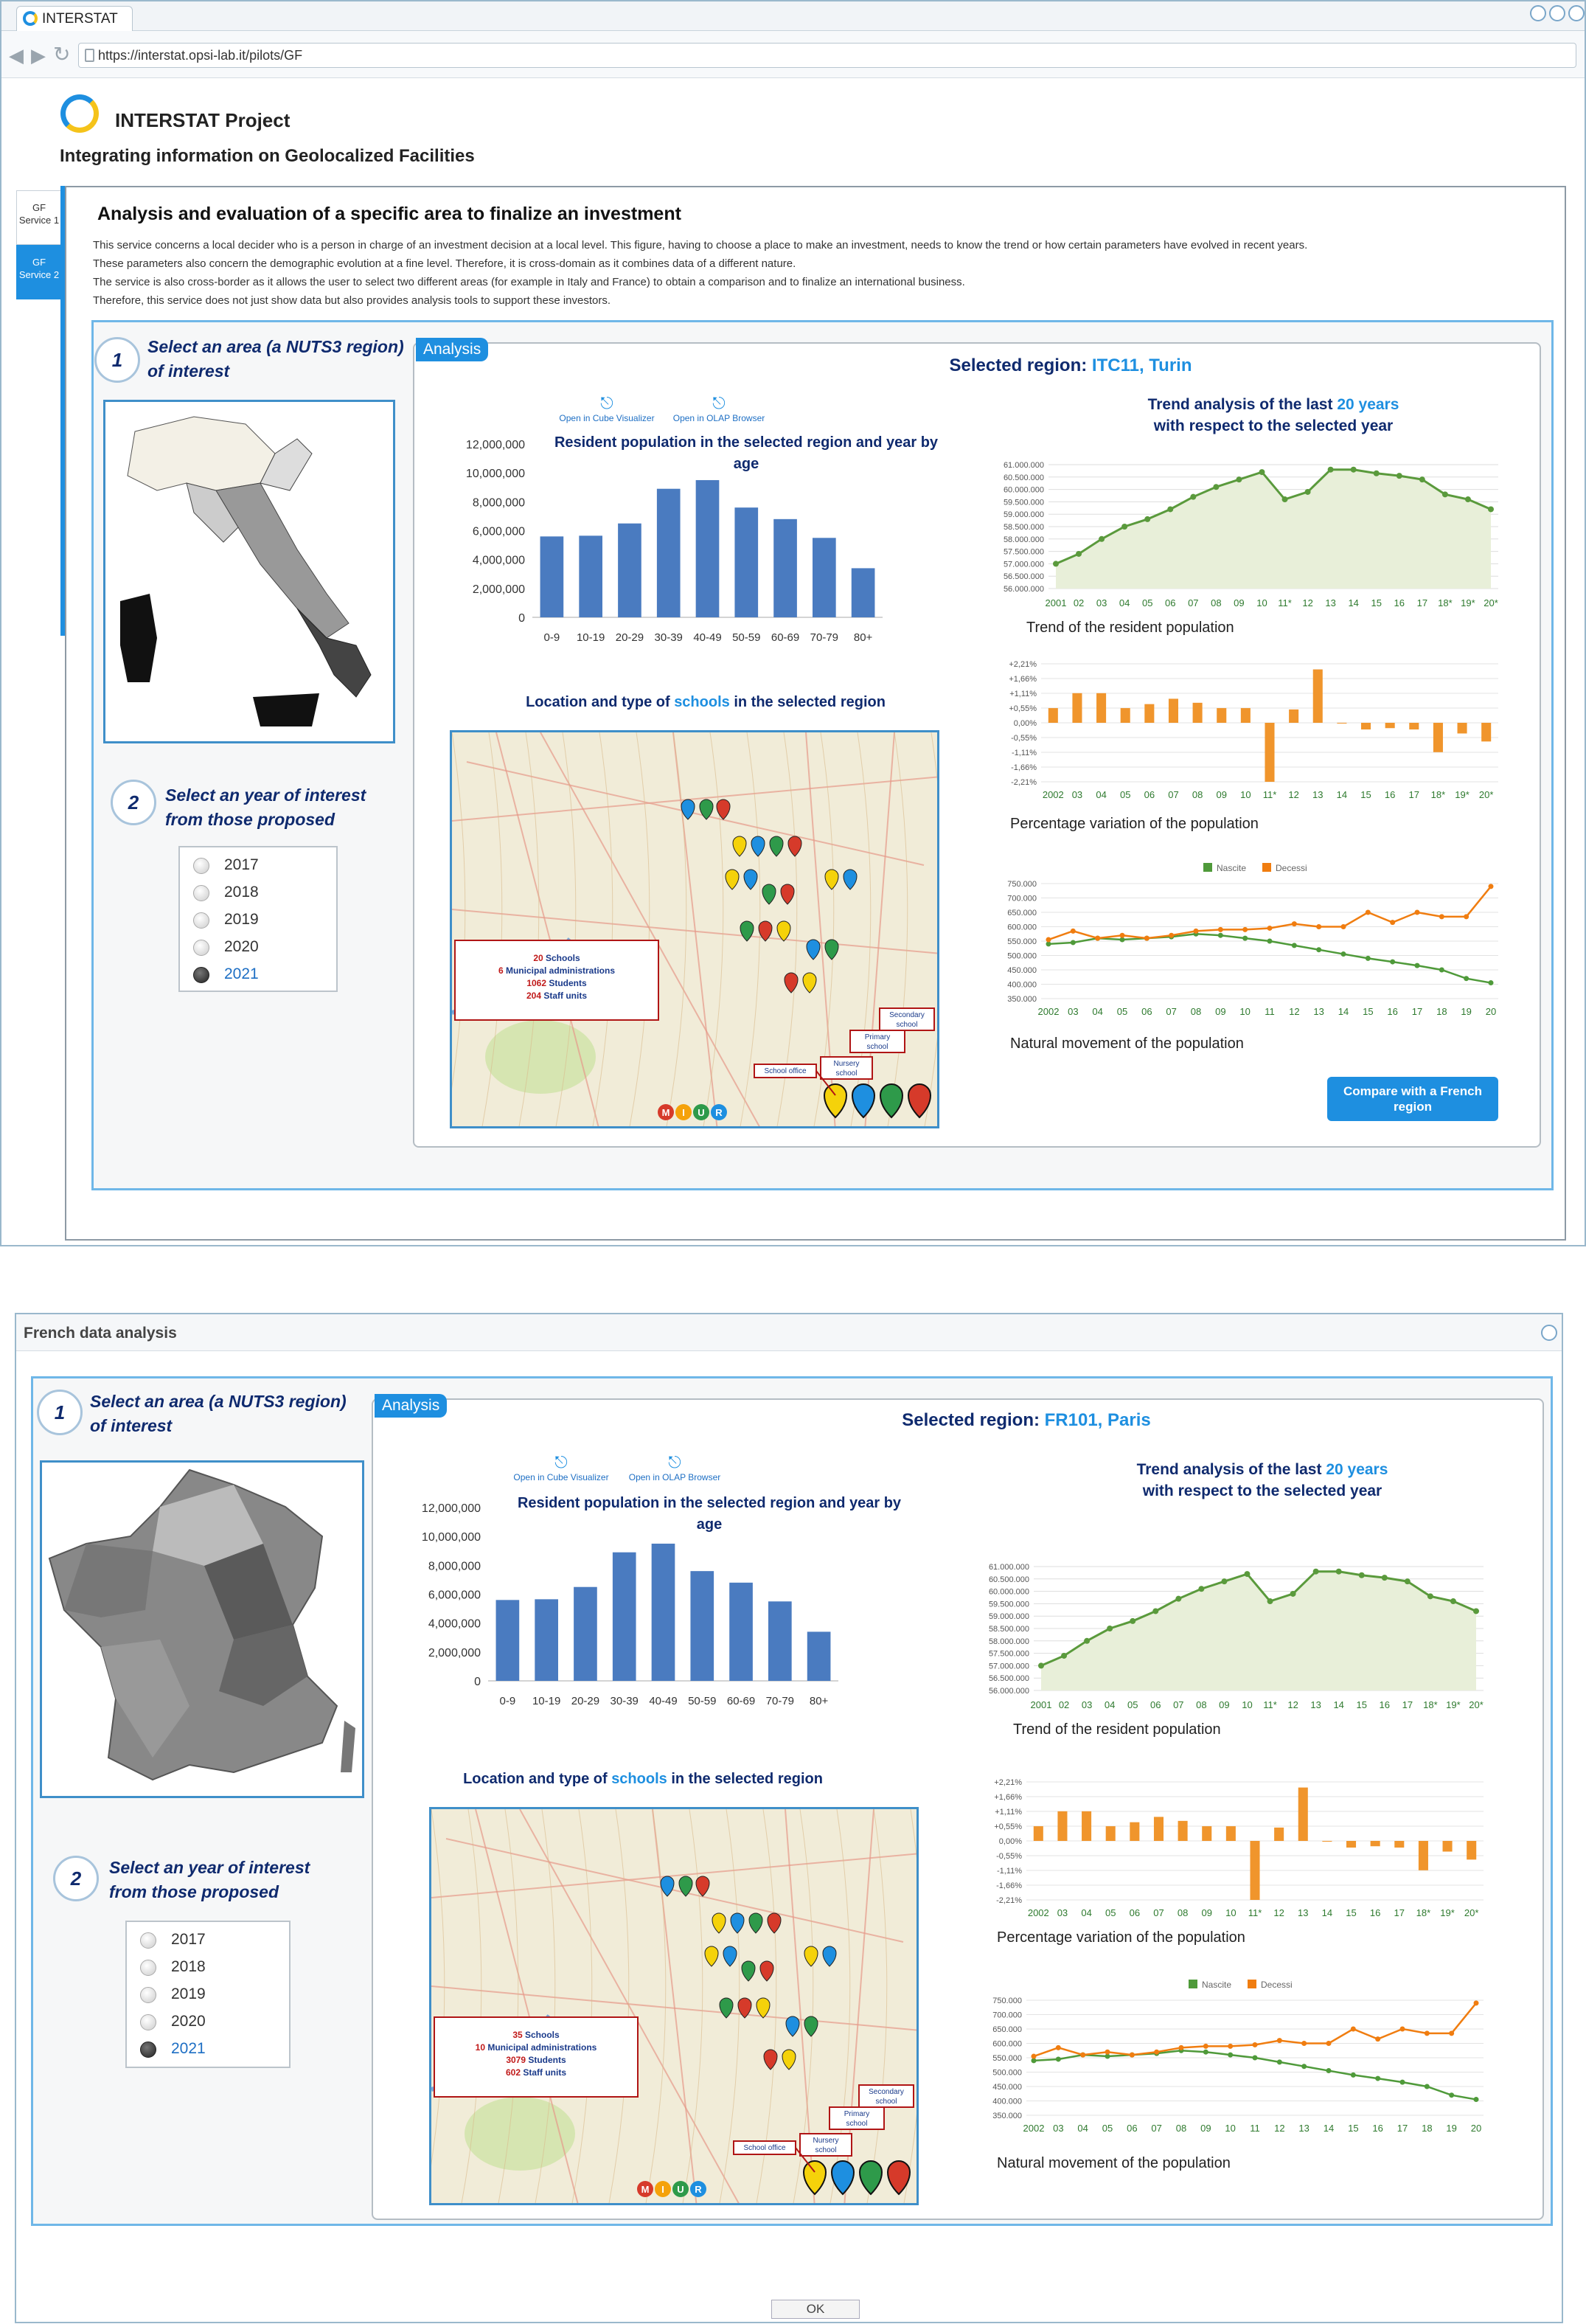 This screenshot has width=1586, height=2324. What do you see at coordinates (74, 18) in the screenshot?
I see `browser-tab: INTERSTAT` at bounding box center [74, 18].